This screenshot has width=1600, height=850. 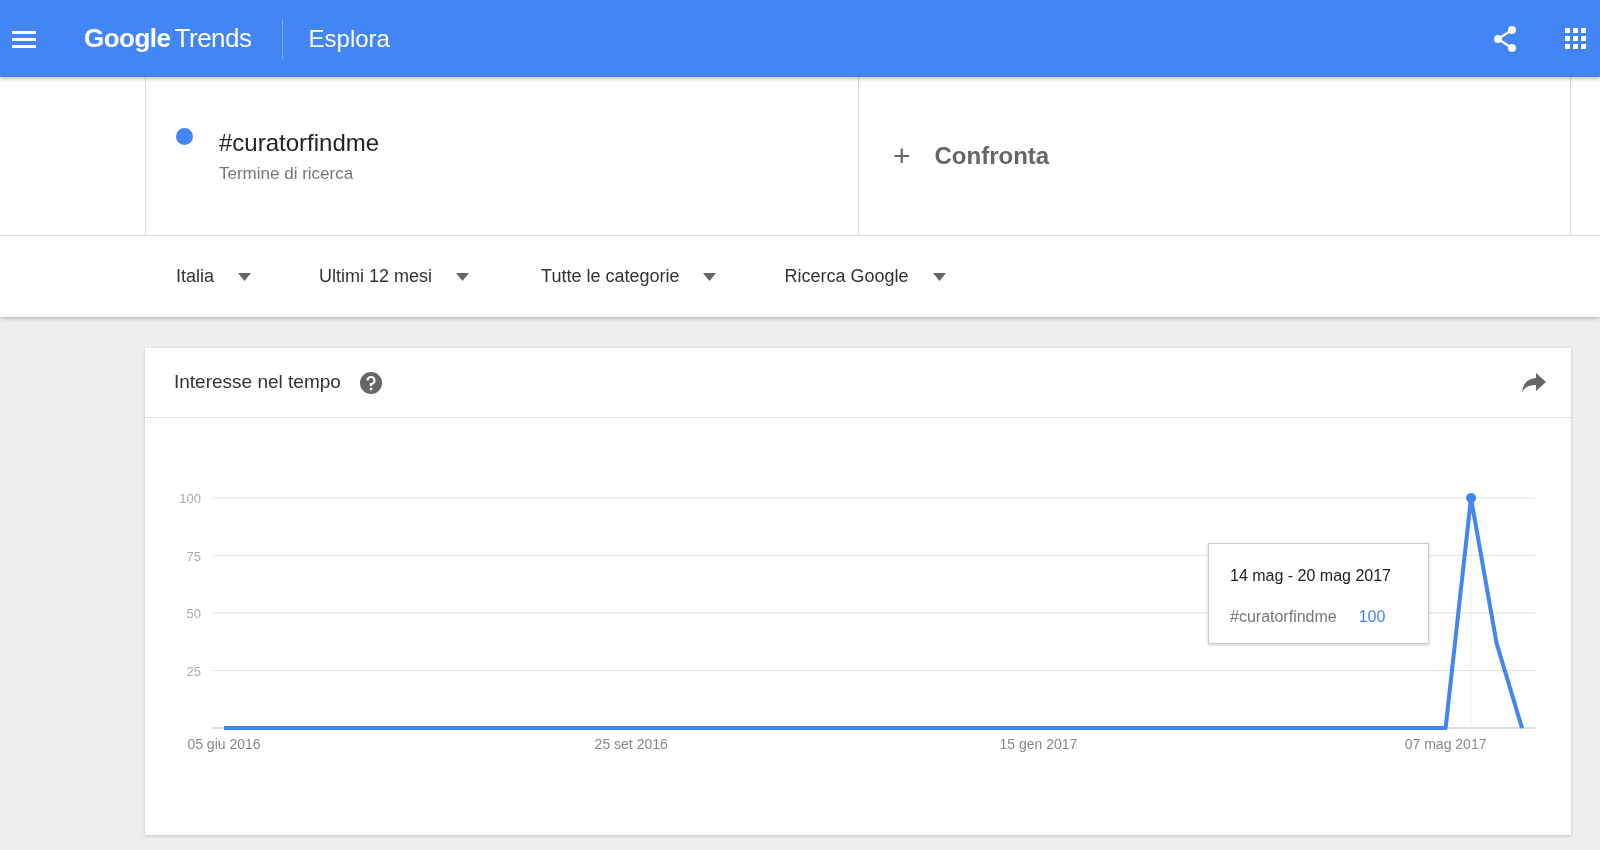 I want to click on filter-dropdown: Italia, so click(x=214, y=276).